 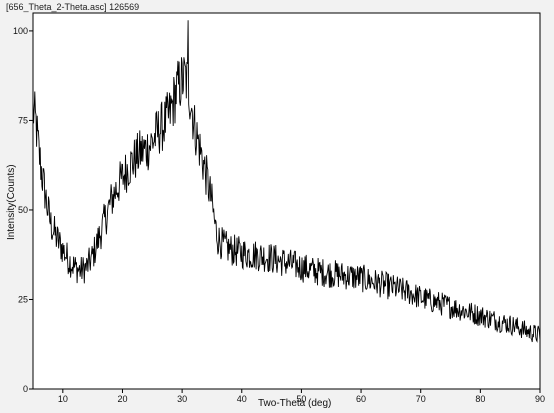 What do you see at coordinates (540, 399) in the screenshot?
I see `x-tick-label: 90` at bounding box center [540, 399].